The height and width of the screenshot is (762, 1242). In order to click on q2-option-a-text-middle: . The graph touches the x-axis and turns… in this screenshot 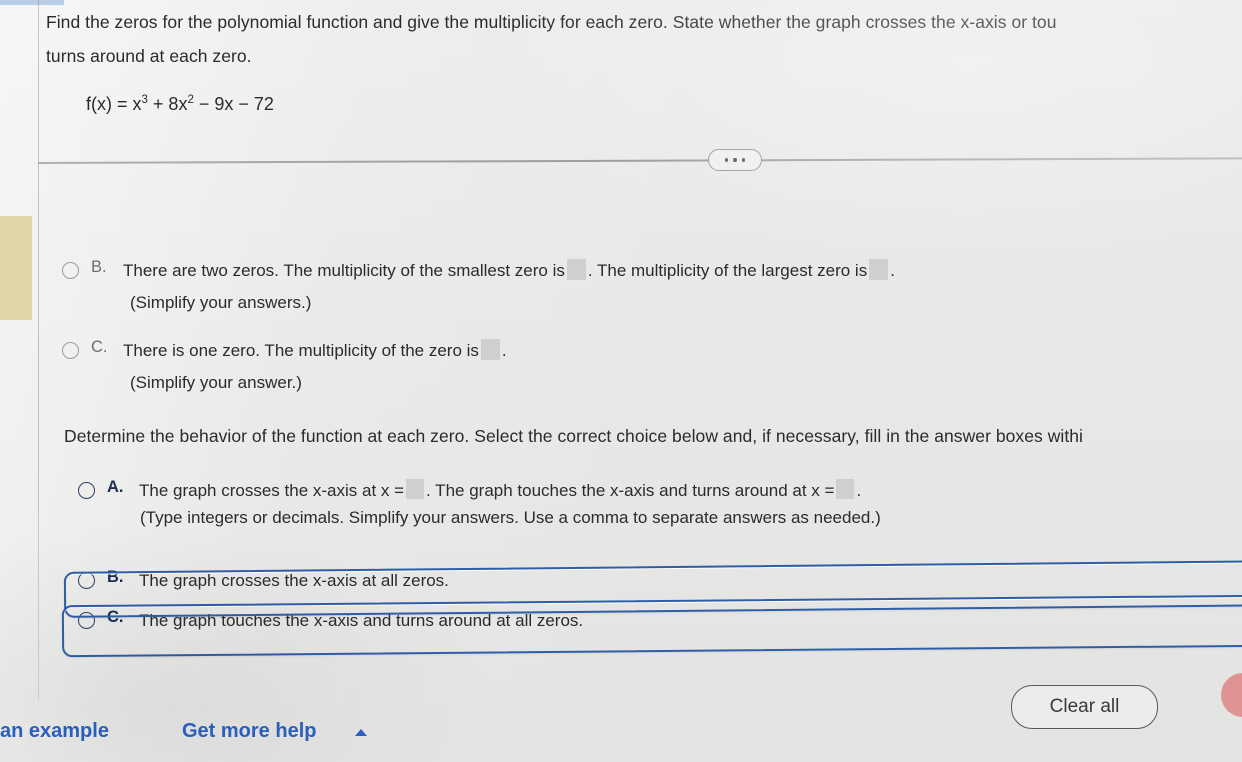, I will do `click(630, 490)`.